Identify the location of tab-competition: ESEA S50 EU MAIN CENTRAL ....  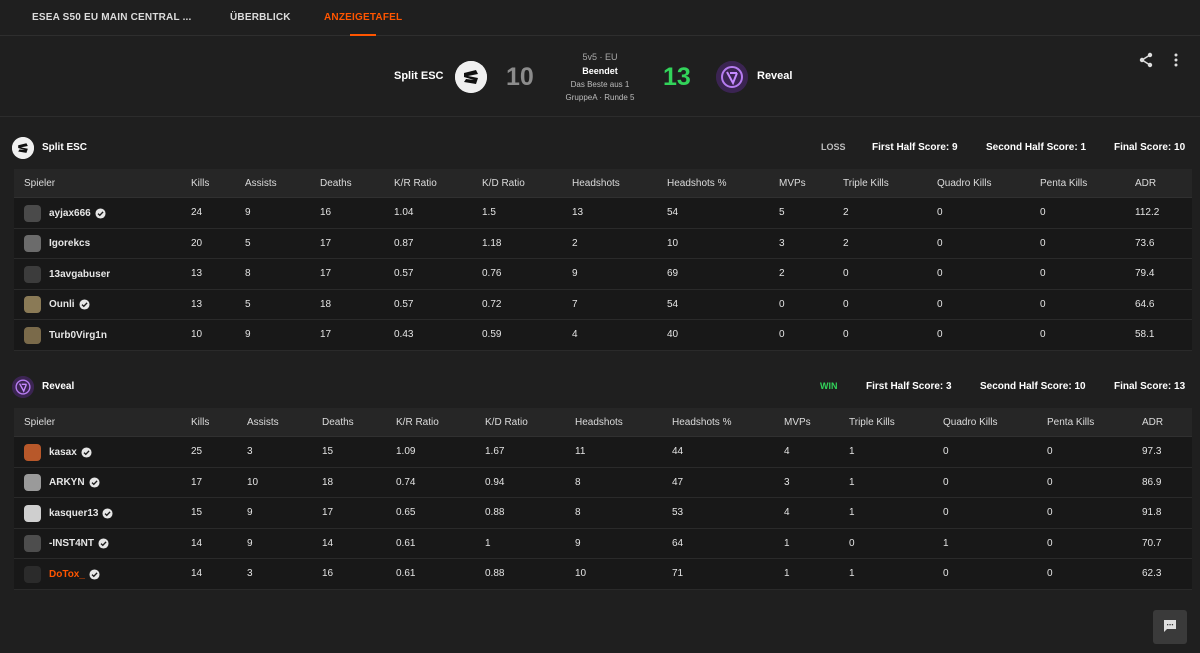
(112, 18).